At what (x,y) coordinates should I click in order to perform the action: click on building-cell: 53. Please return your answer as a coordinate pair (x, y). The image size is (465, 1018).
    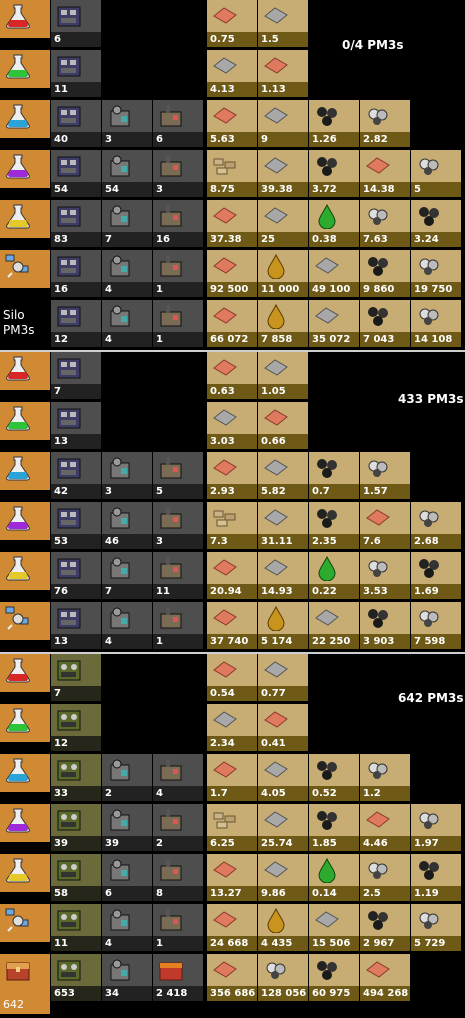
    Looking at the image, I should click on (76, 525).